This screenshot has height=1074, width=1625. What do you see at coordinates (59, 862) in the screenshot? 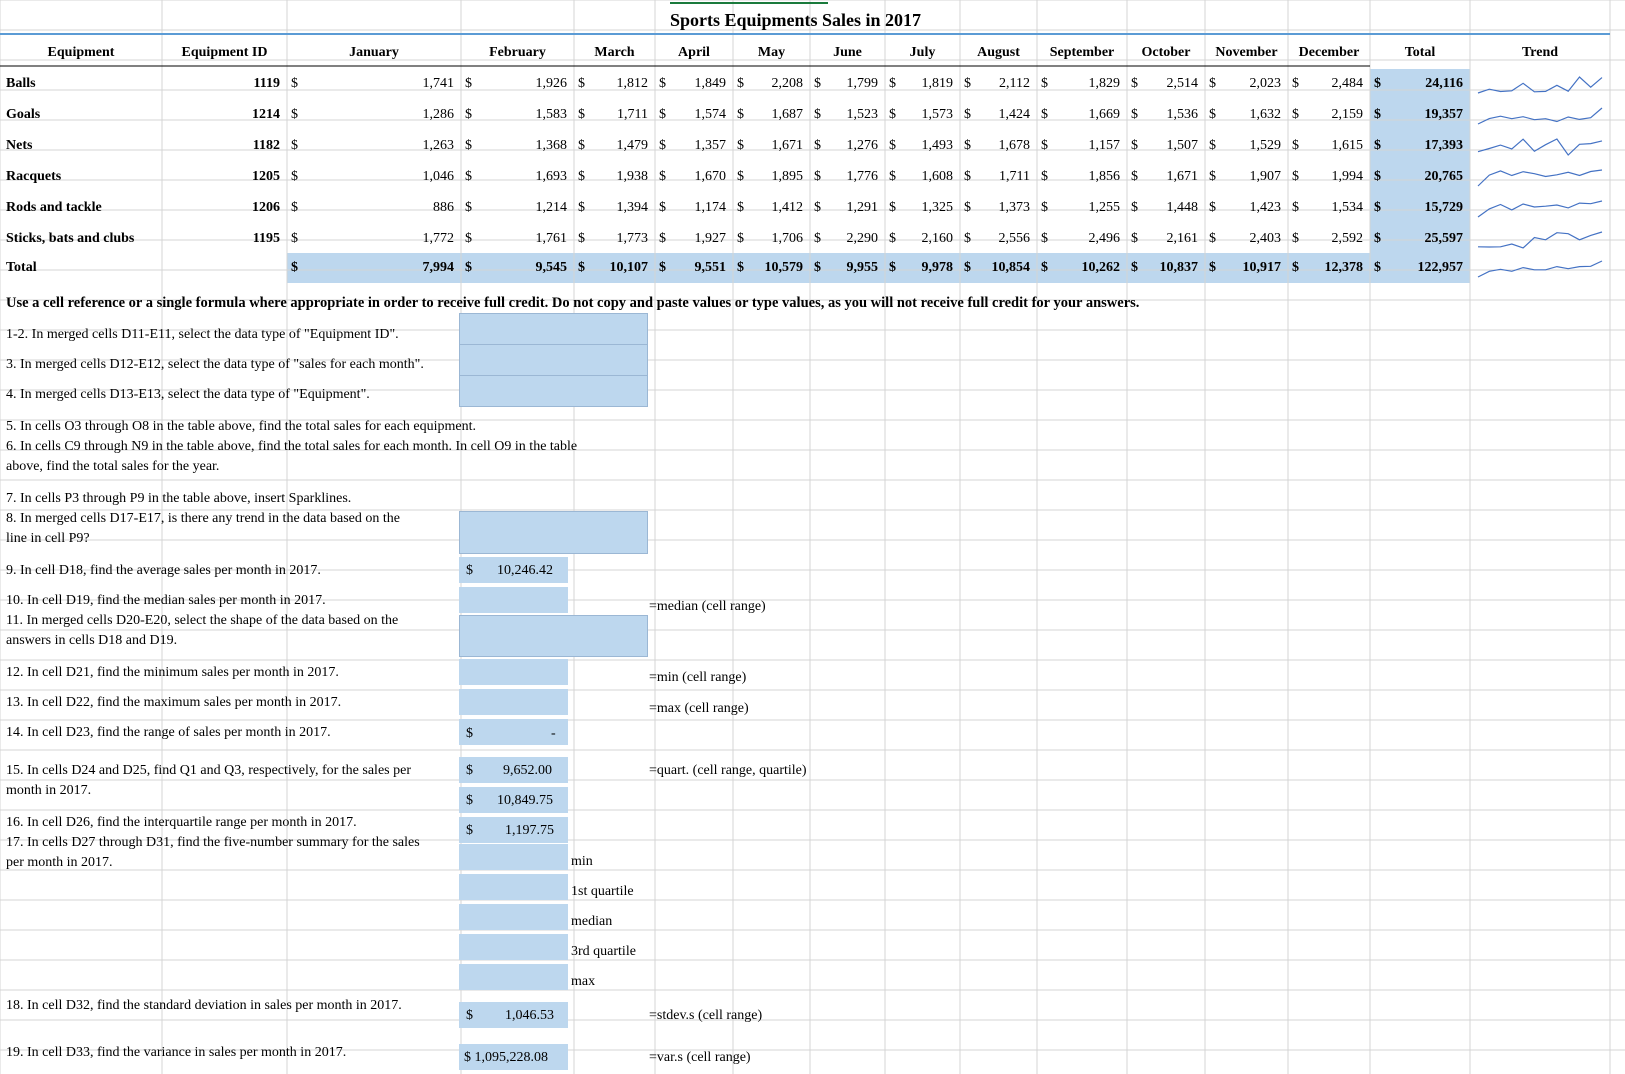
I see `question-17-line2: per month in 2017.` at bounding box center [59, 862].